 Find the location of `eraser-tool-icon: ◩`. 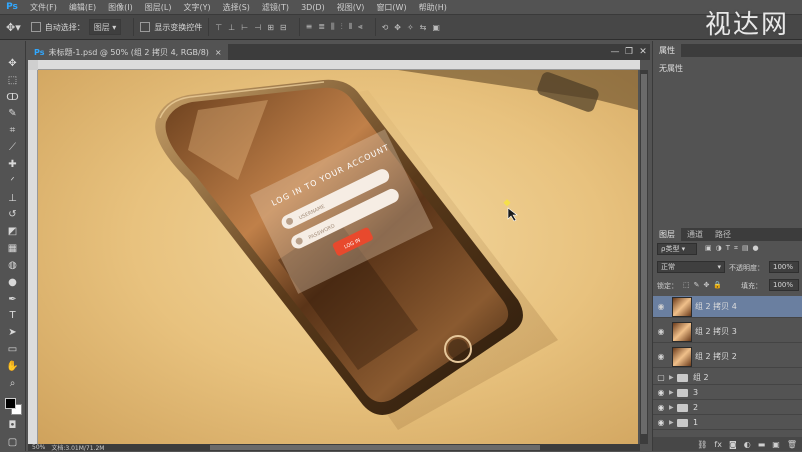

eraser-tool-icon: ◩ is located at coordinates (13, 231).